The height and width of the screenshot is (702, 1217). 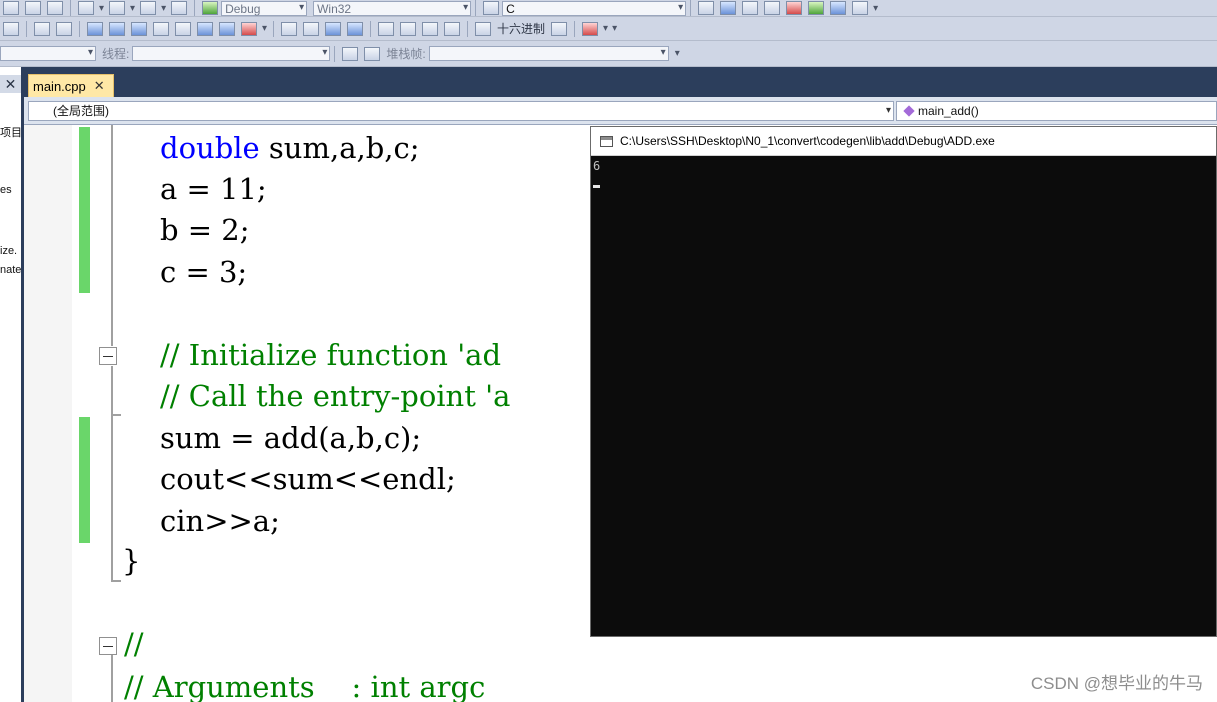 I want to click on clear-bookmarks-icon, so click(x=249, y=28).